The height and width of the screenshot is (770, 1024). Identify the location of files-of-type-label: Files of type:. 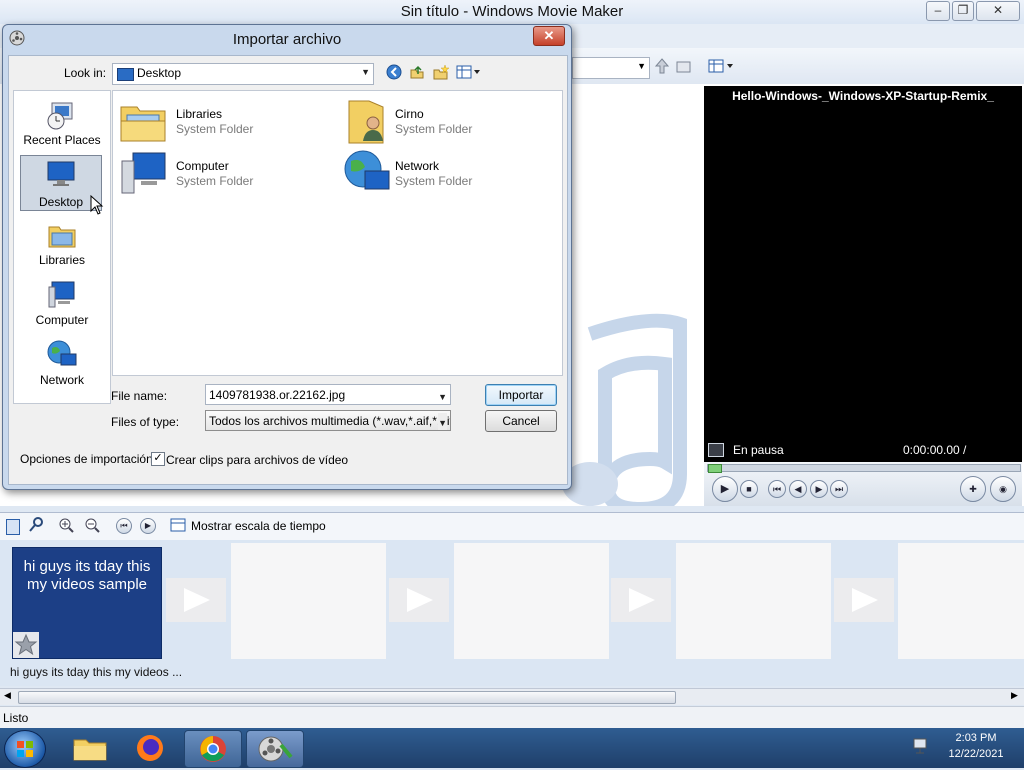
(145, 422).